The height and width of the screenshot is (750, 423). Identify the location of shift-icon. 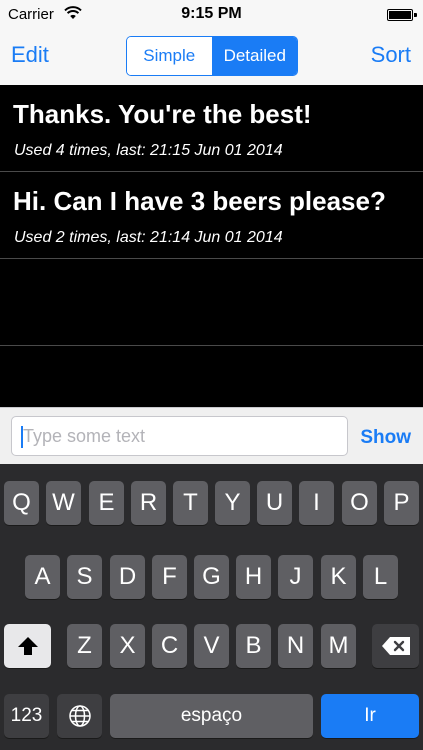
(27, 646).